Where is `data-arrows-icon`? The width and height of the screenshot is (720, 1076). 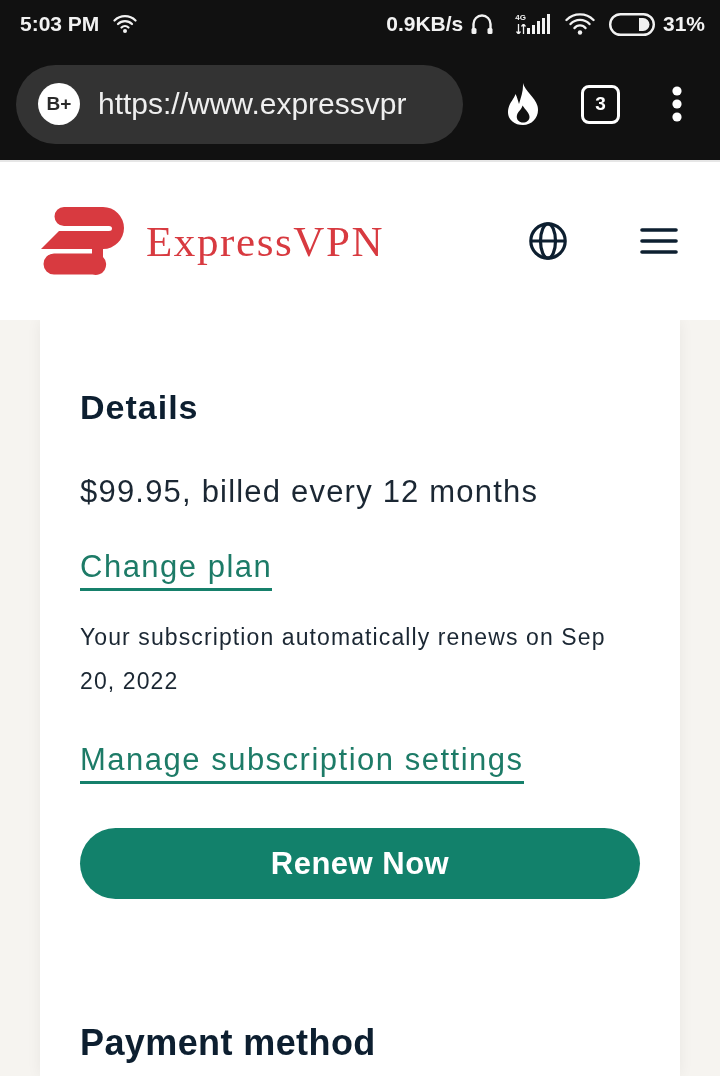
data-arrows-icon is located at coordinates (520, 29).